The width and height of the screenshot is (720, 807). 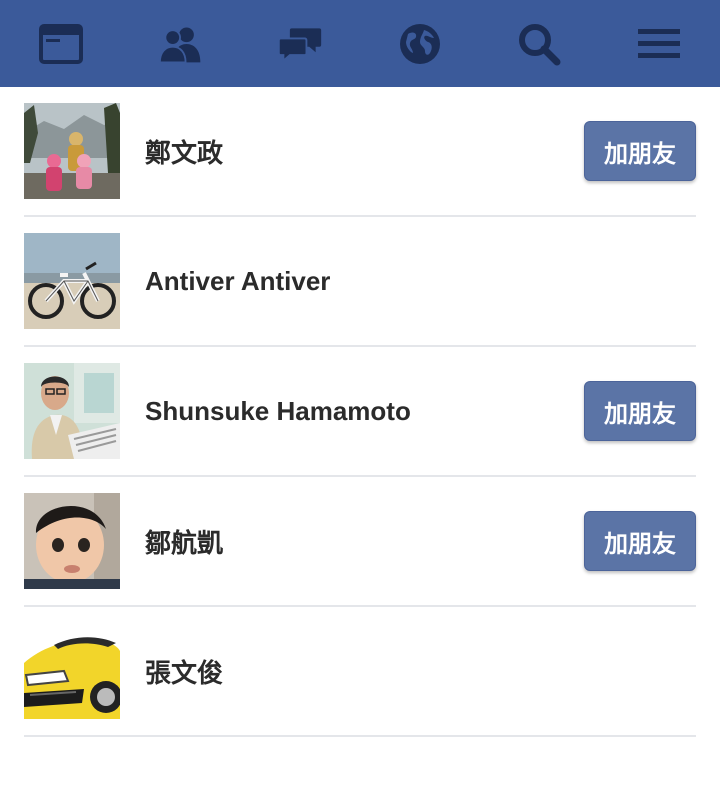 I want to click on search-icon, so click(x=539, y=44).